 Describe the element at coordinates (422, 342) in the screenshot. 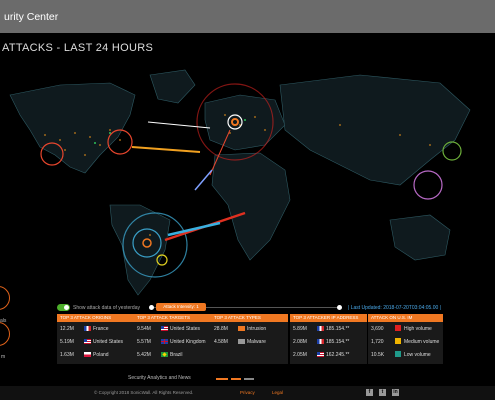

I see `row-label: Medium volume` at that location.